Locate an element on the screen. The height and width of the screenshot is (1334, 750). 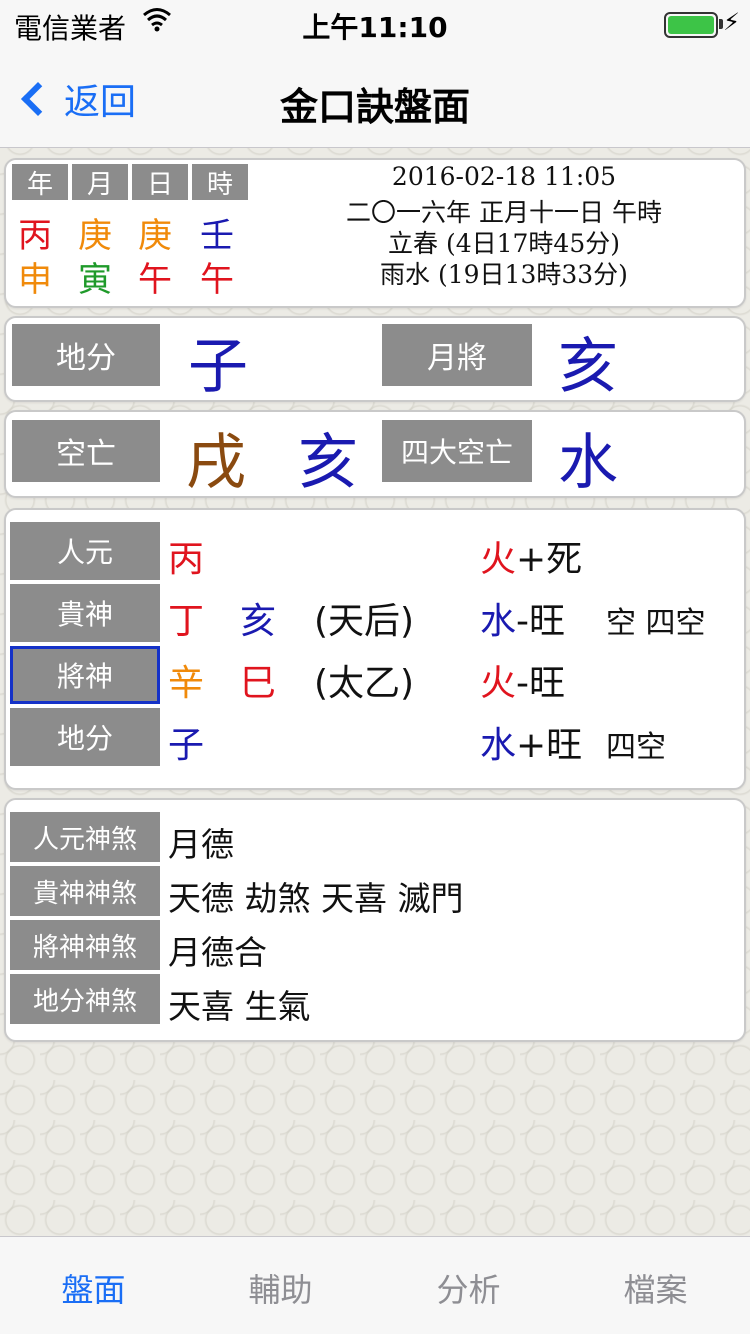
tab-auxiliary: 輔助 is located at coordinates (280, 1288).